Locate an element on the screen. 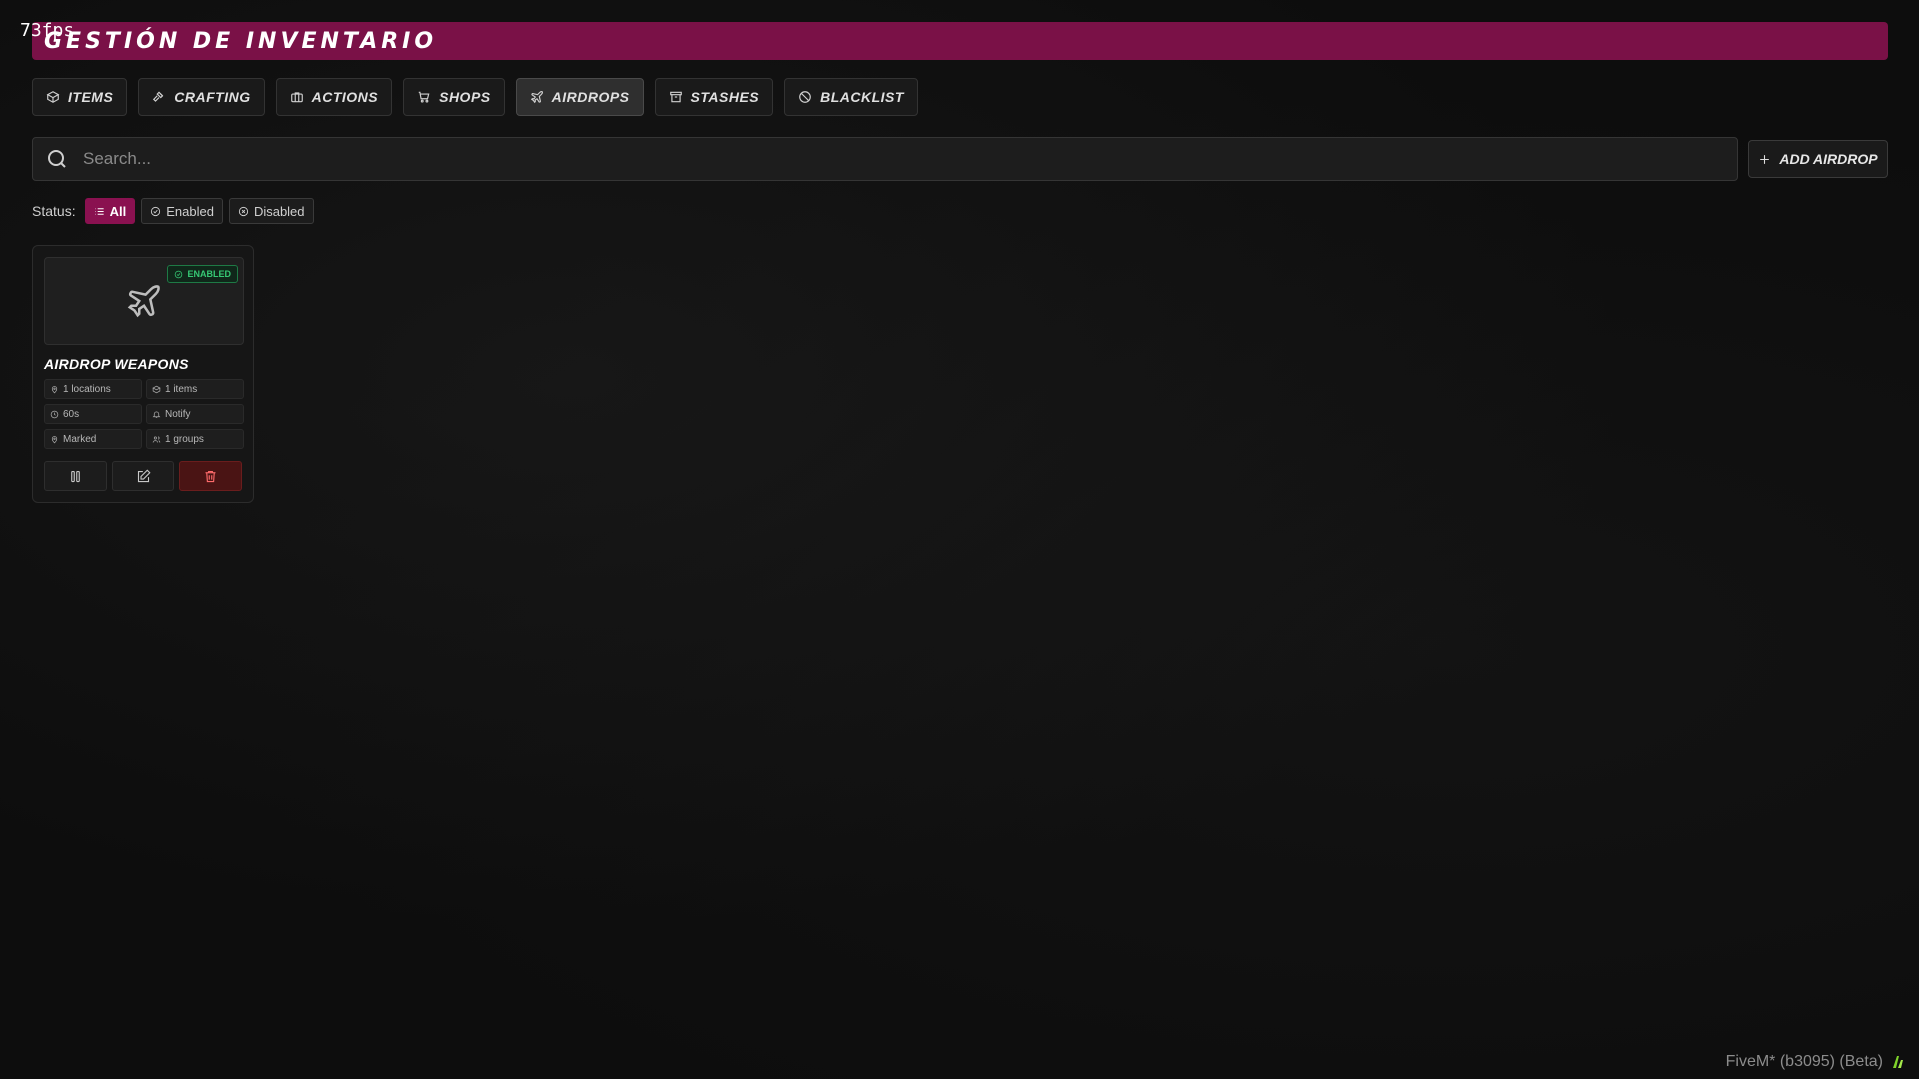  search-input is located at coordinates (910, 159).